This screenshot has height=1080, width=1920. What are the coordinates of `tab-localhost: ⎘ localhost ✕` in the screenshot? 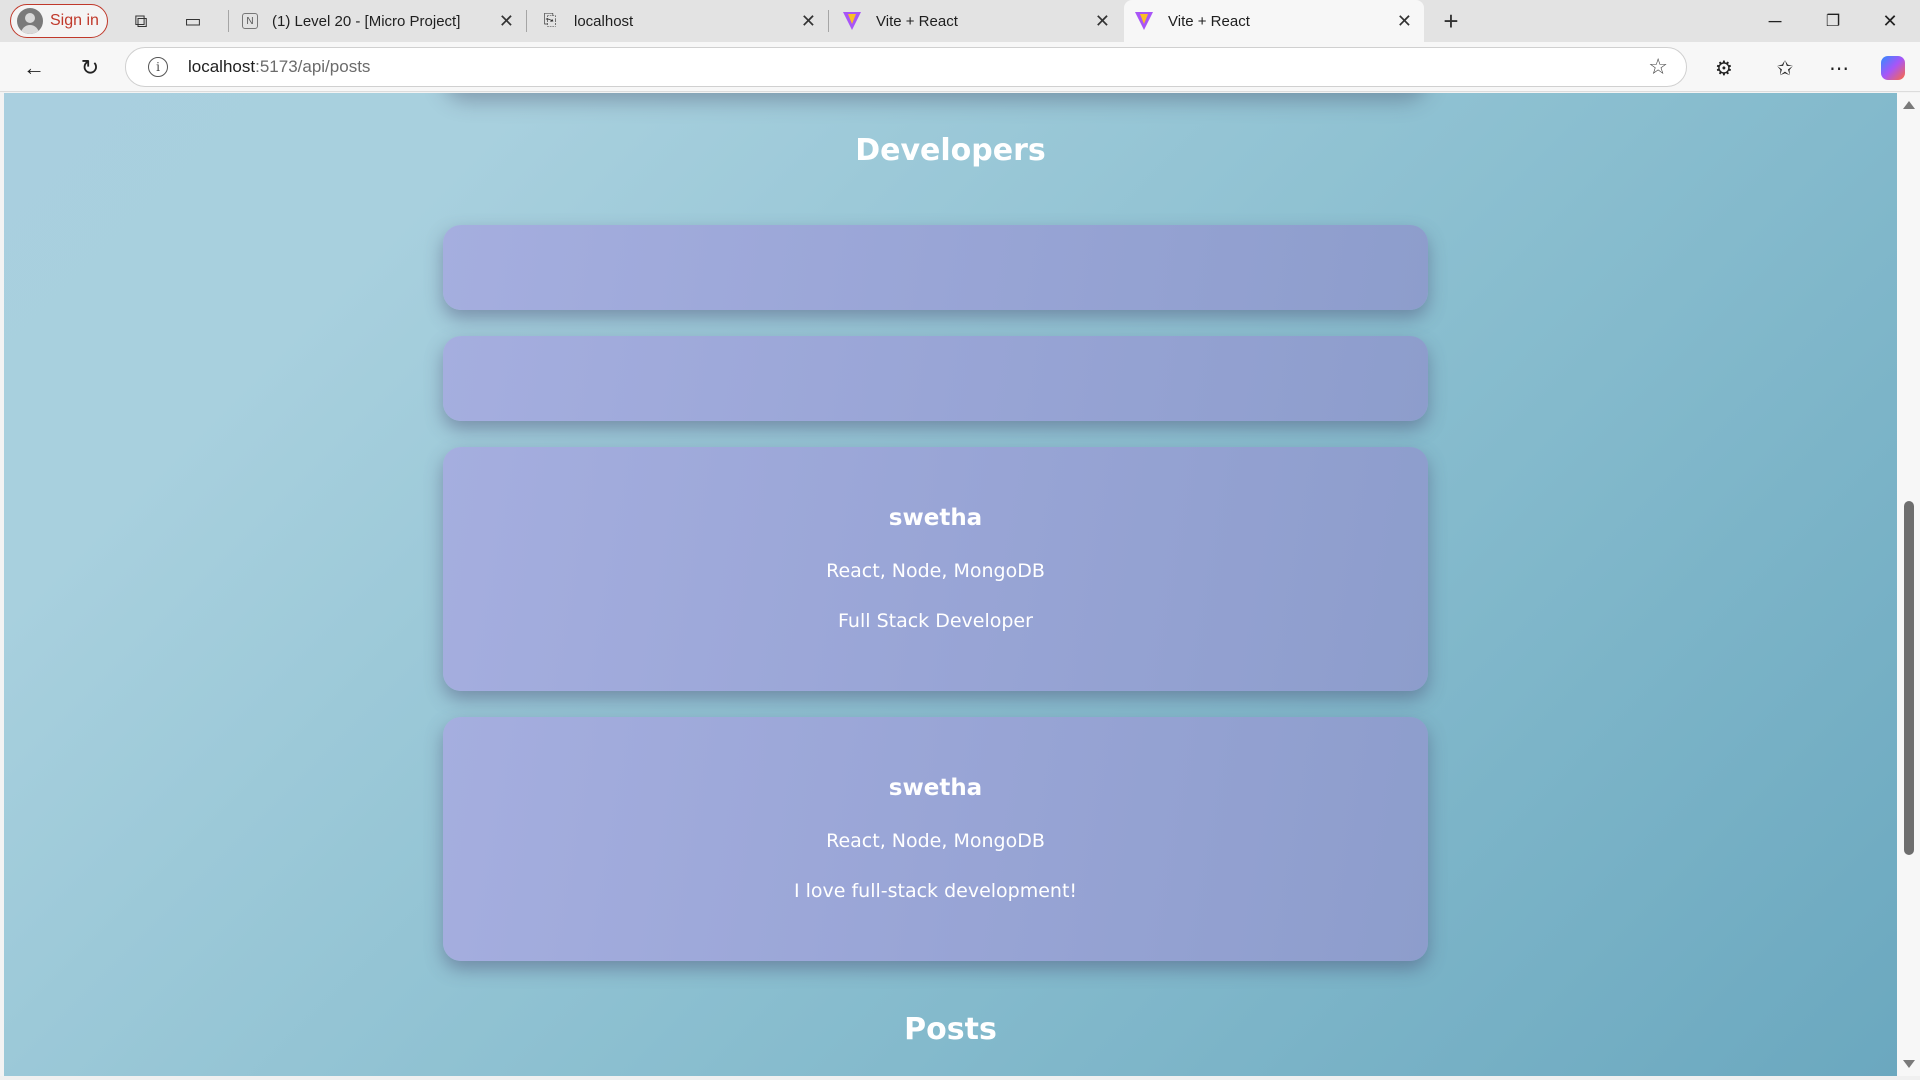 It's located at (679, 21).